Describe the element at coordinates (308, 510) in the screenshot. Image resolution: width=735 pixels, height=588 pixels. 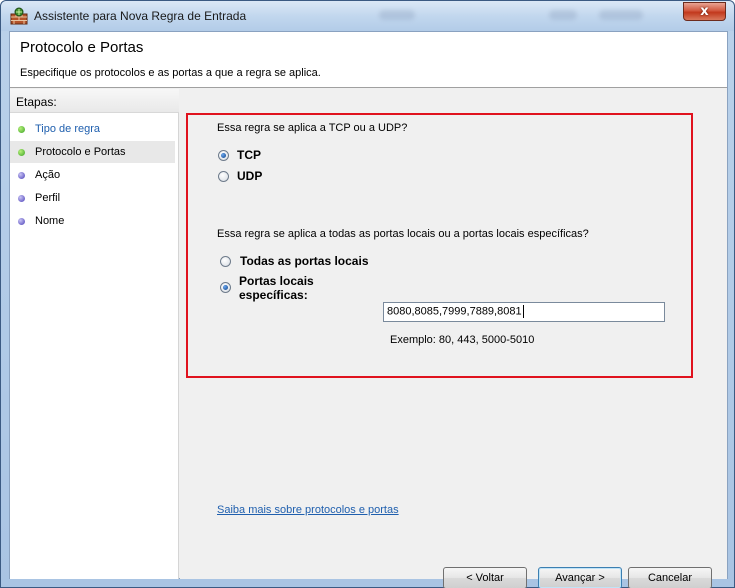
I see `learn-more-link: Saiba mais sobre protocolos e portas` at that location.